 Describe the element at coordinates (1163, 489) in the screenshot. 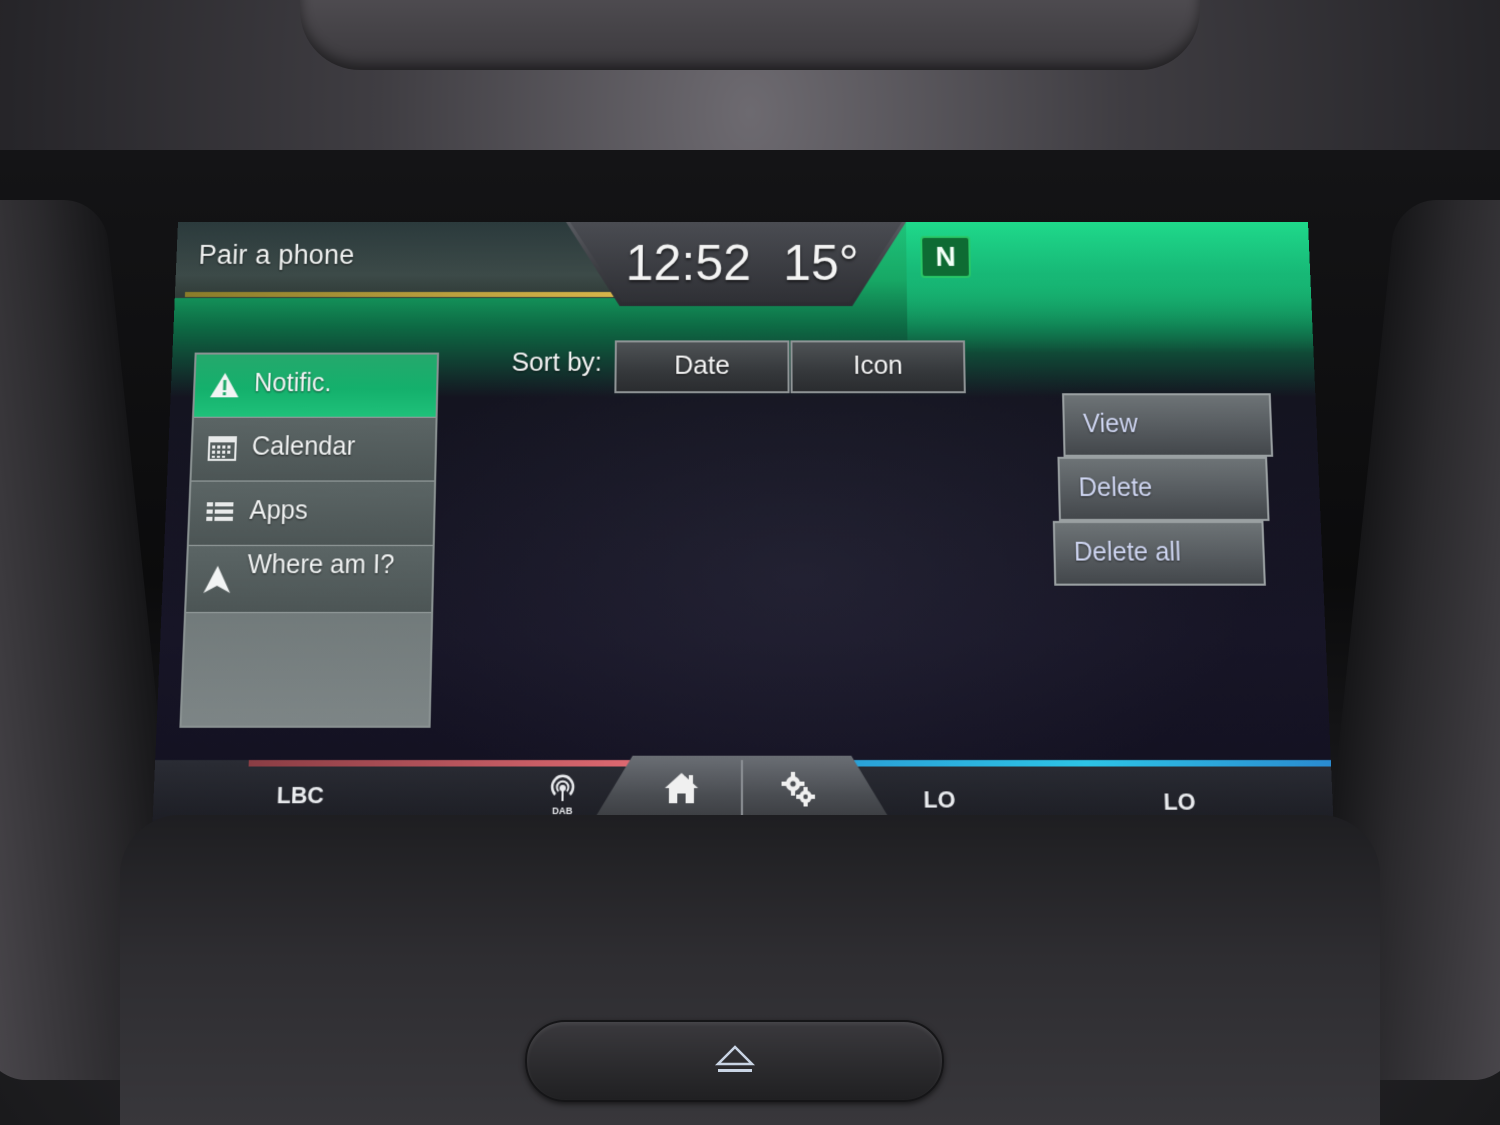

I see `delete-button: Delete` at that location.